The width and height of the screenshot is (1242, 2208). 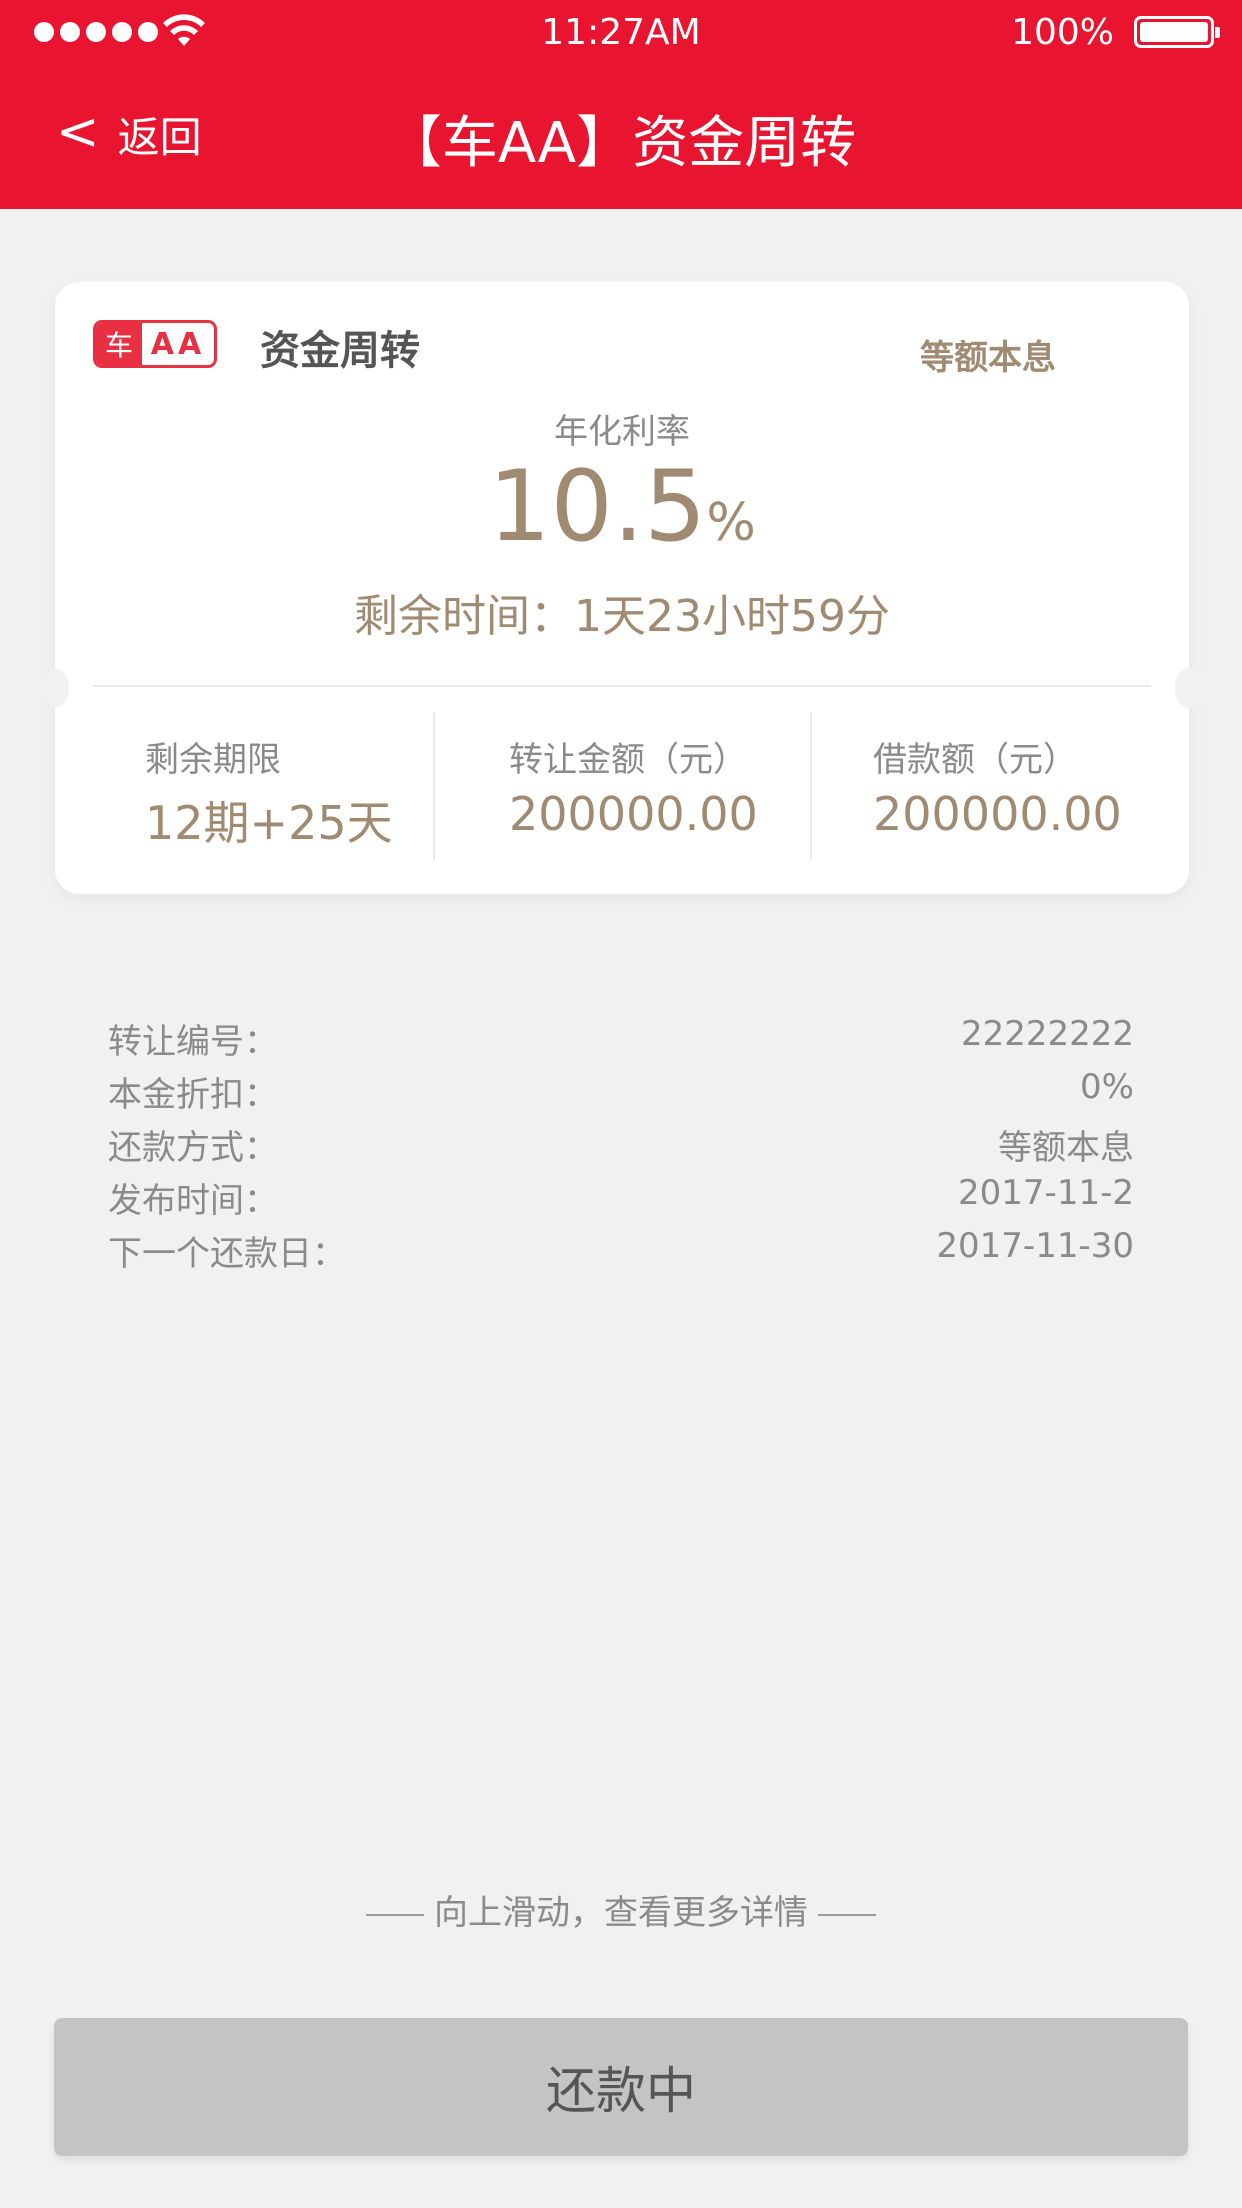 I want to click on car-aa-logo: 车 AA, so click(x=155, y=344).